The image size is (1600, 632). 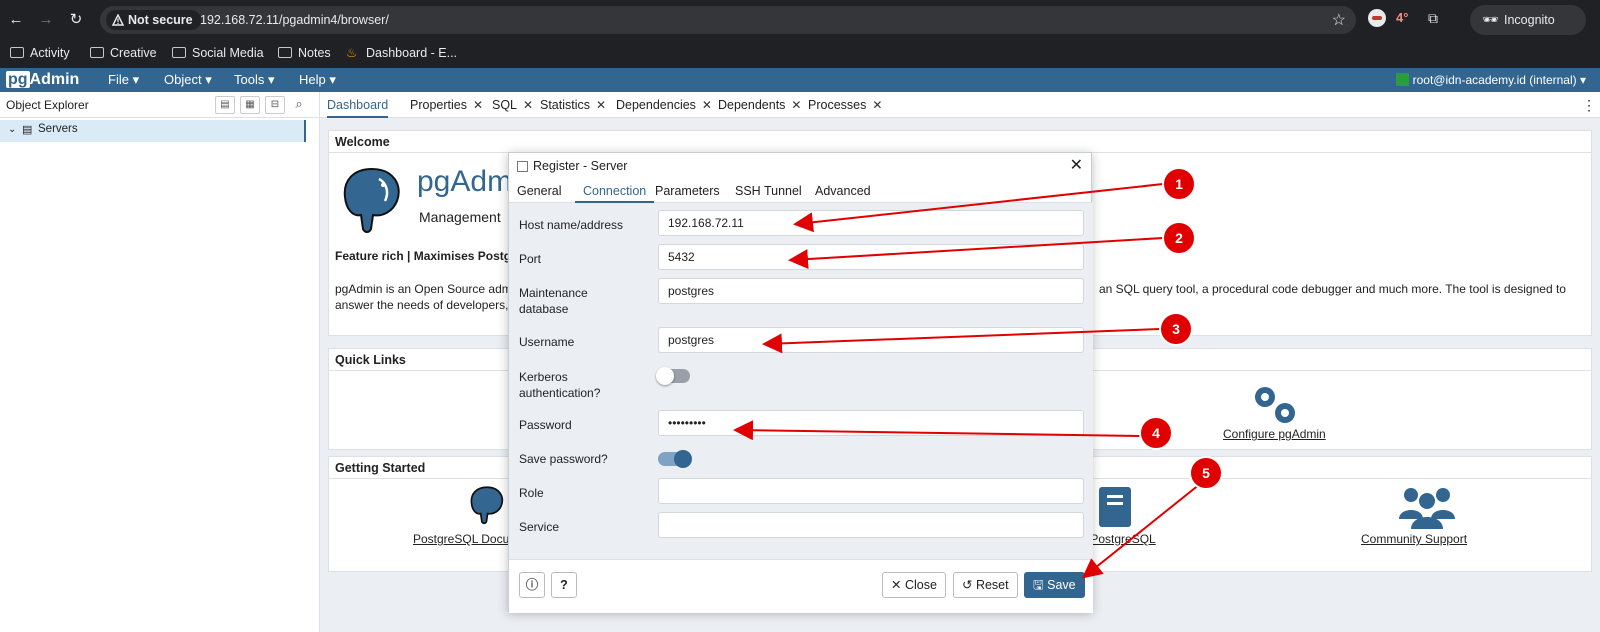 I want to click on extension-icon, so click(x=1377, y=18).